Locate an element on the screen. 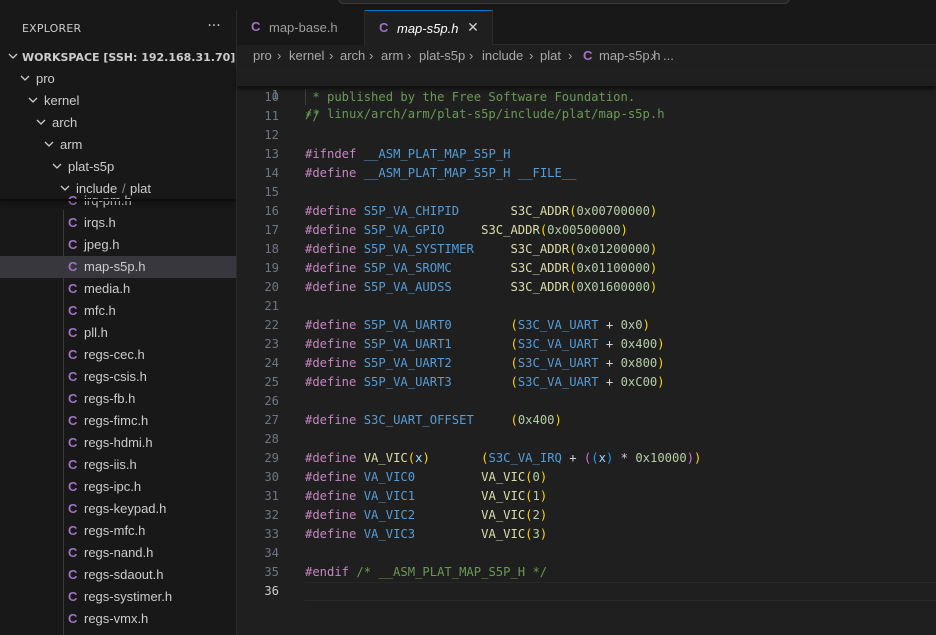 The image size is (936, 635). breadcrumb-item: kernel is located at coordinates (306, 55).